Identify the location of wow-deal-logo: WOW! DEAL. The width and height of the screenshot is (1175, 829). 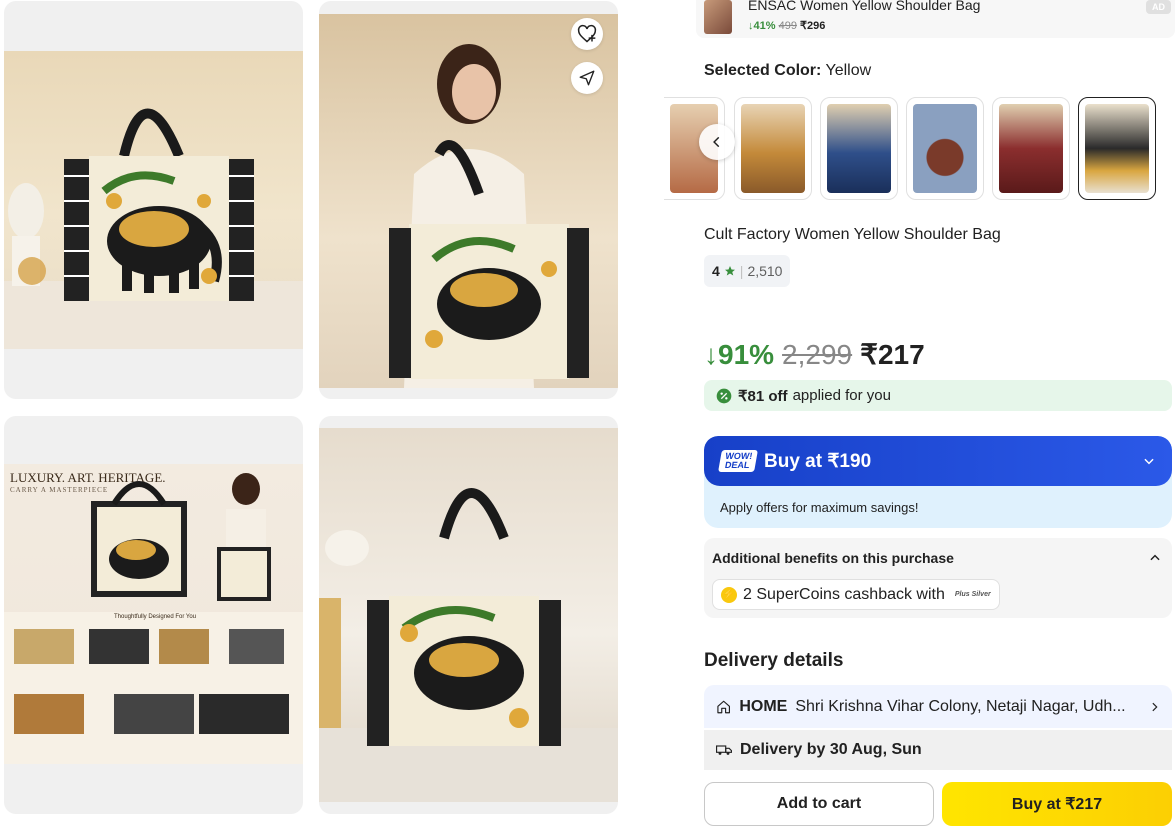
(738, 461).